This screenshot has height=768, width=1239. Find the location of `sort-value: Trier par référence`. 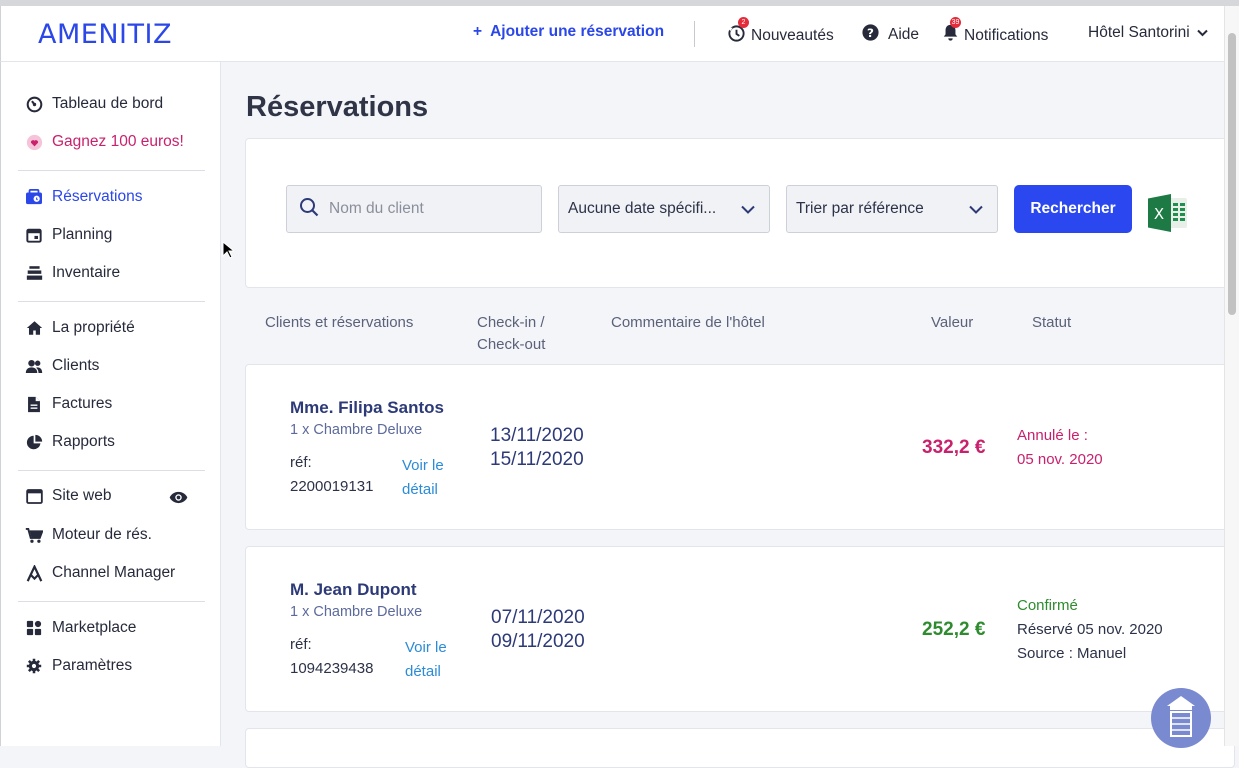

sort-value: Trier par référence is located at coordinates (860, 208).